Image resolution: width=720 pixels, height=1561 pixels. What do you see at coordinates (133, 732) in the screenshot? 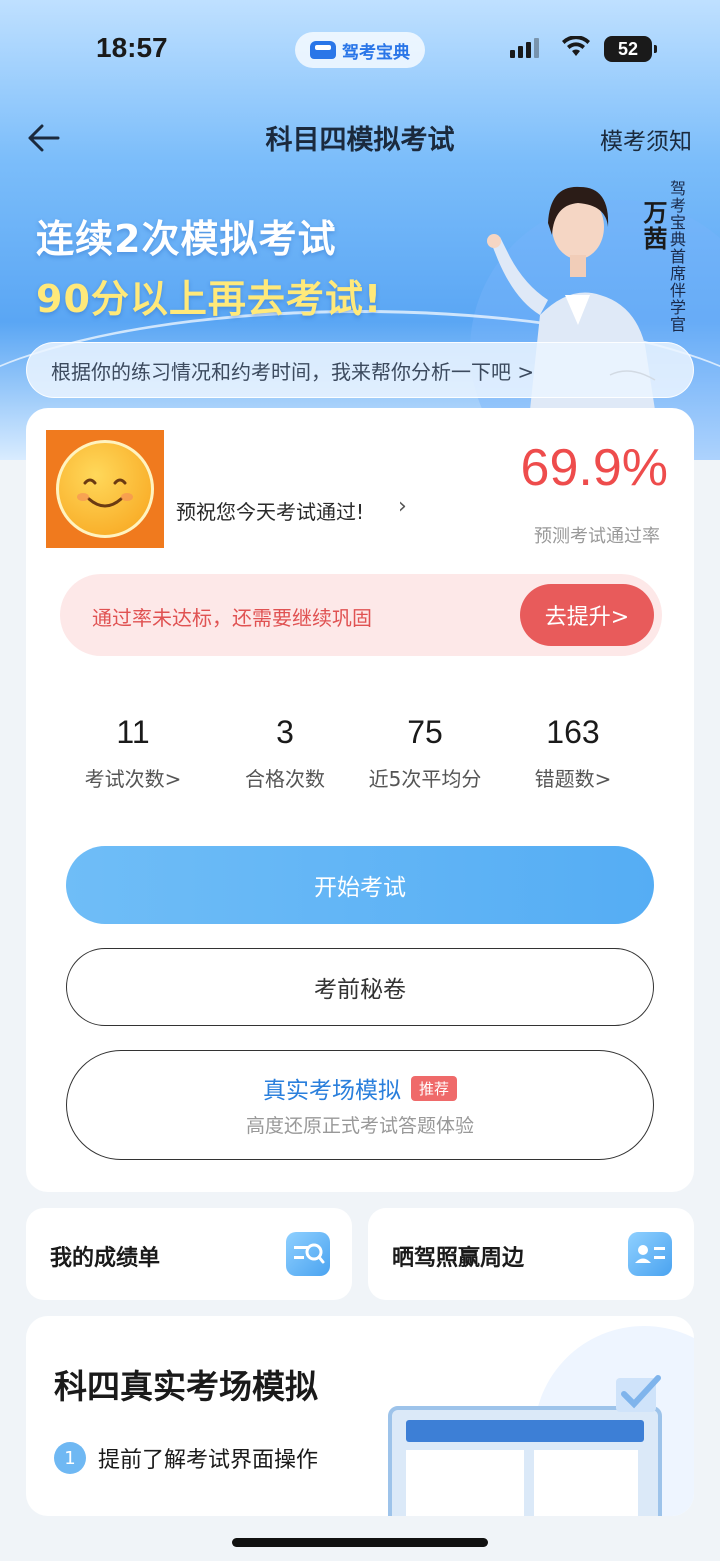
I see `stat-value: 11` at bounding box center [133, 732].